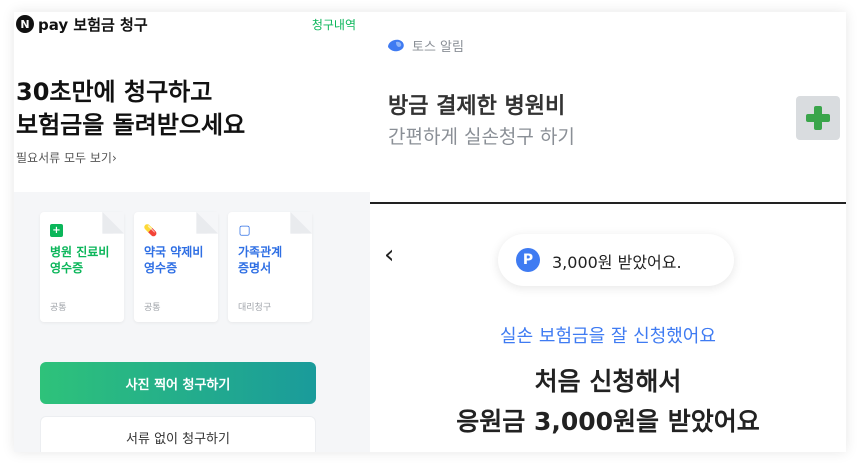 The height and width of the screenshot is (465, 862). Describe the element at coordinates (255, 308) in the screenshot. I see `doc-card-tag: 대리청구` at that location.